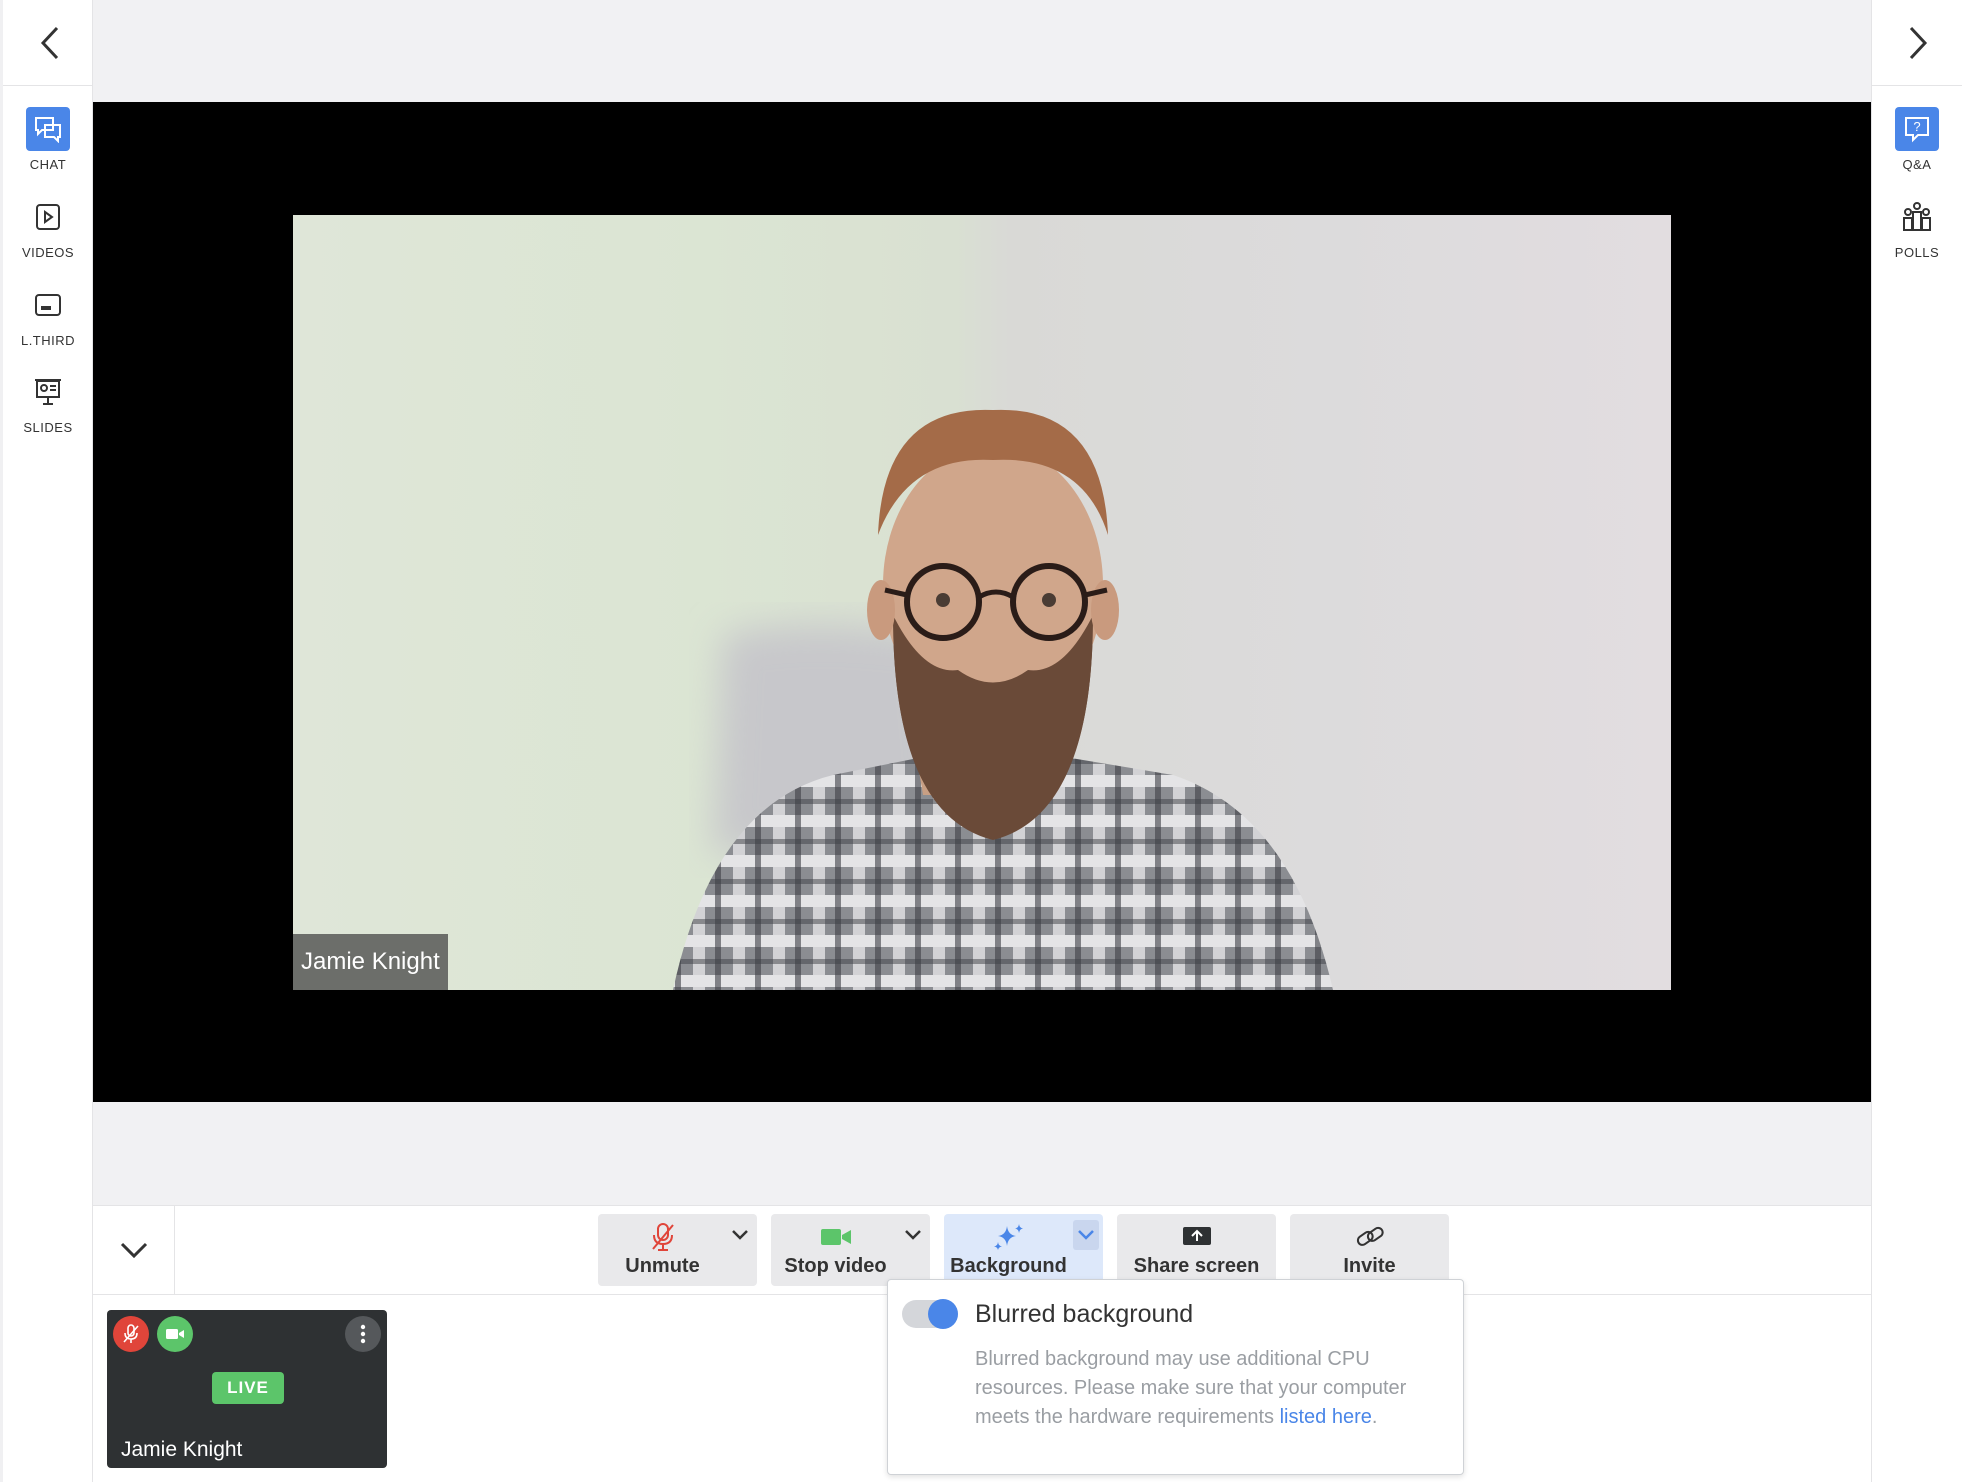 This screenshot has height=1482, width=1962. I want to click on background-options-caret, so click(1086, 1235).